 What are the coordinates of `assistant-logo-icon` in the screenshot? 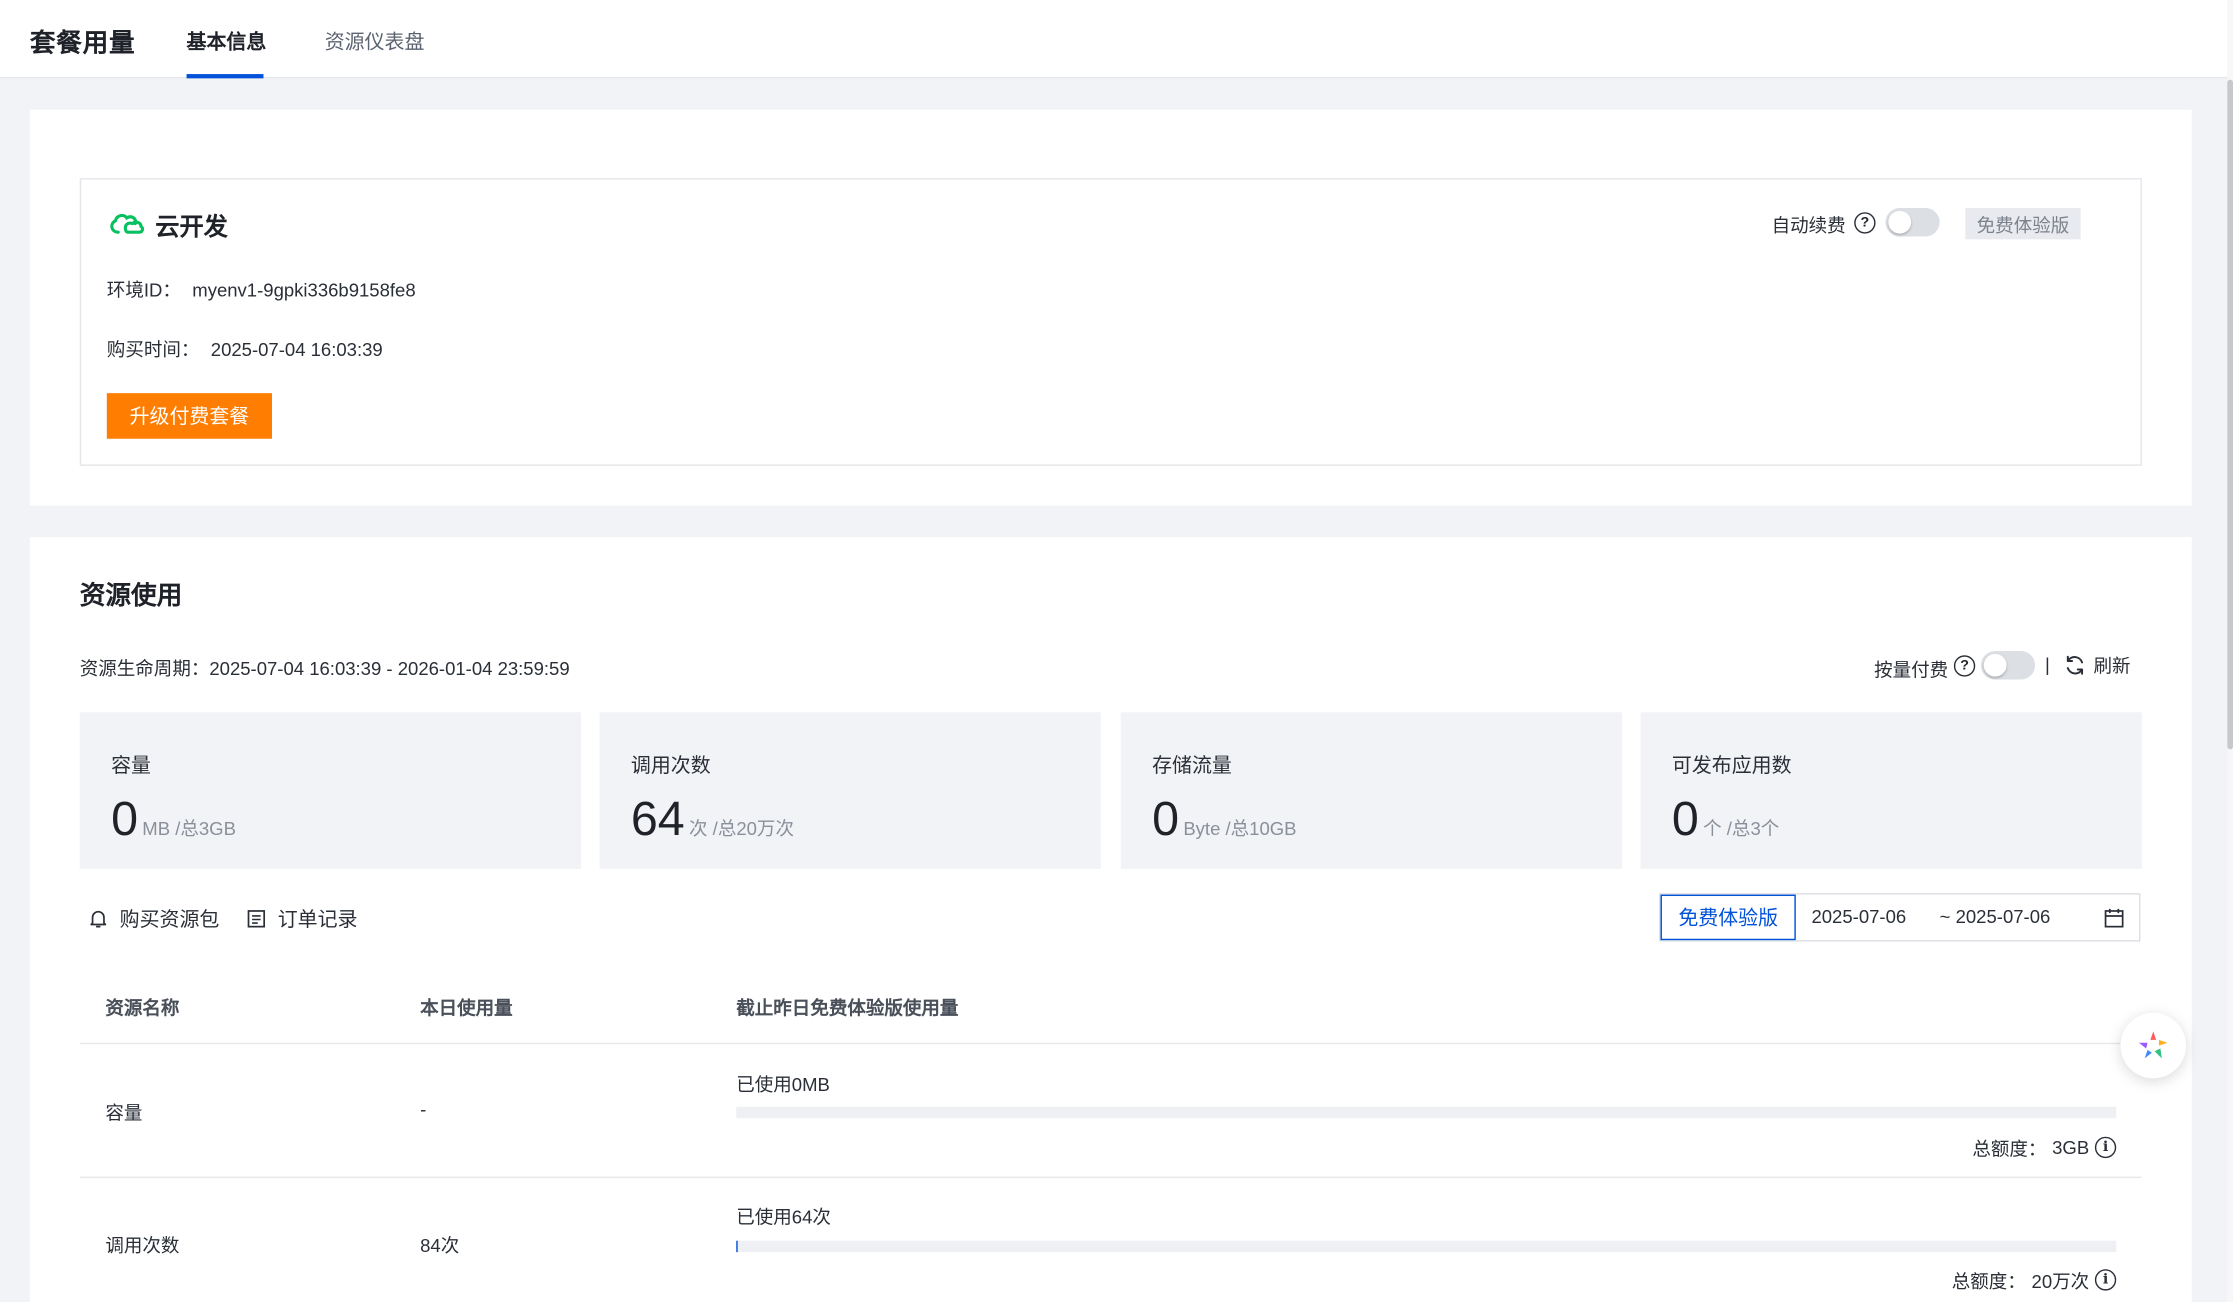 It's located at (2153, 1045).